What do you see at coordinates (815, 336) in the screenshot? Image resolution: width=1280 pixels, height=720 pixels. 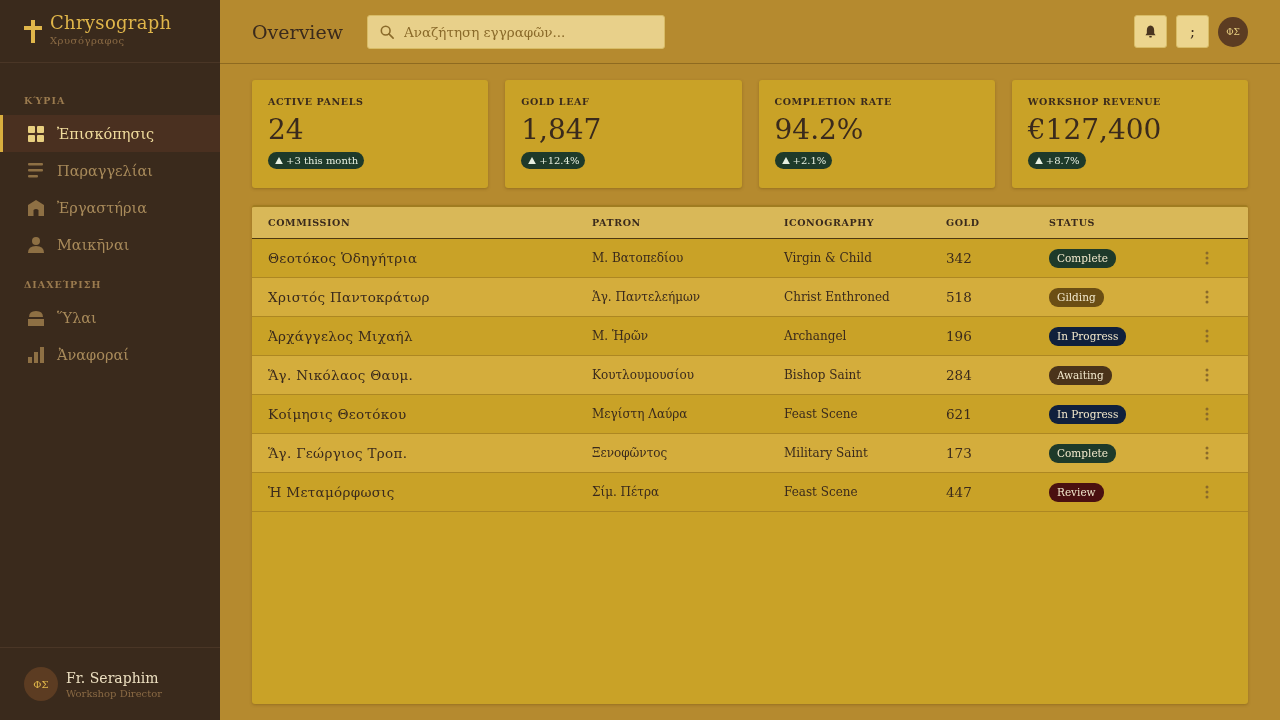 I see `iconography-cell: Archangel` at bounding box center [815, 336].